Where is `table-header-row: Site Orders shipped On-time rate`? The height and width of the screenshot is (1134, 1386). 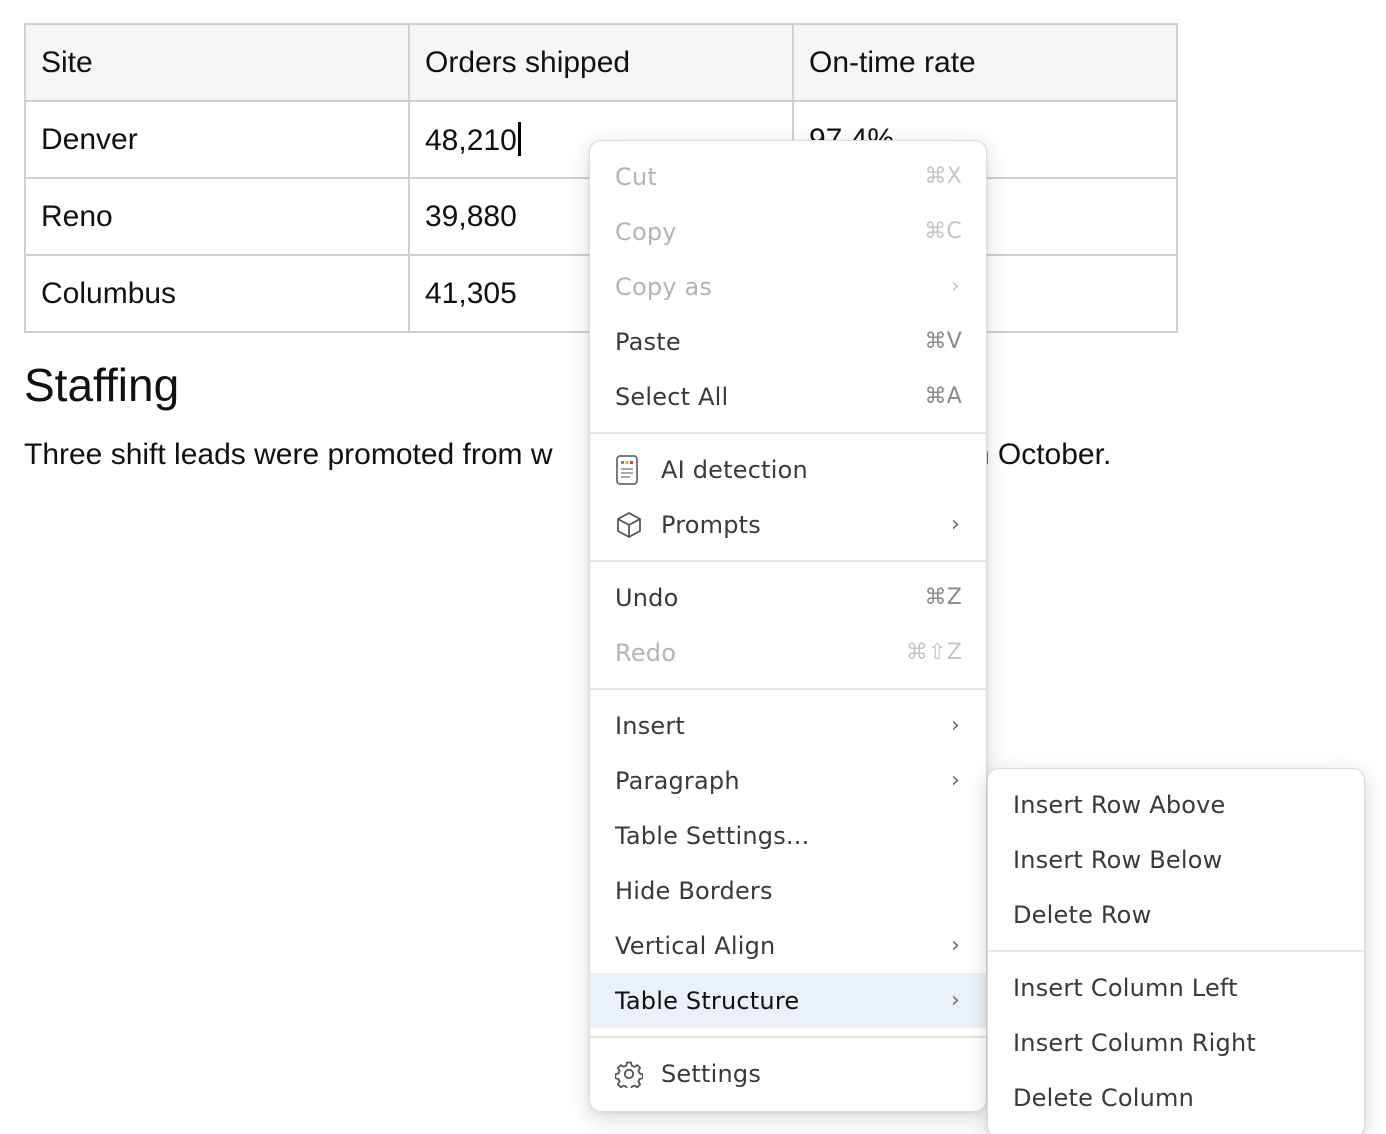 table-header-row: Site Orders shipped On-time rate is located at coordinates (601, 62).